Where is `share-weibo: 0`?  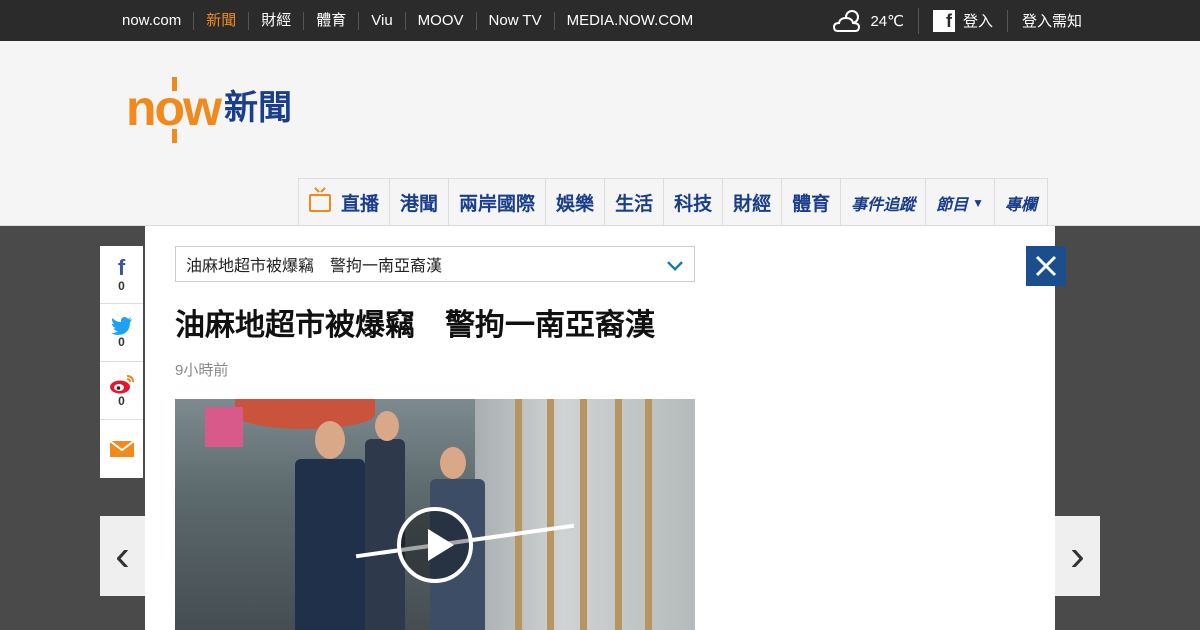 share-weibo: 0 is located at coordinates (121, 391).